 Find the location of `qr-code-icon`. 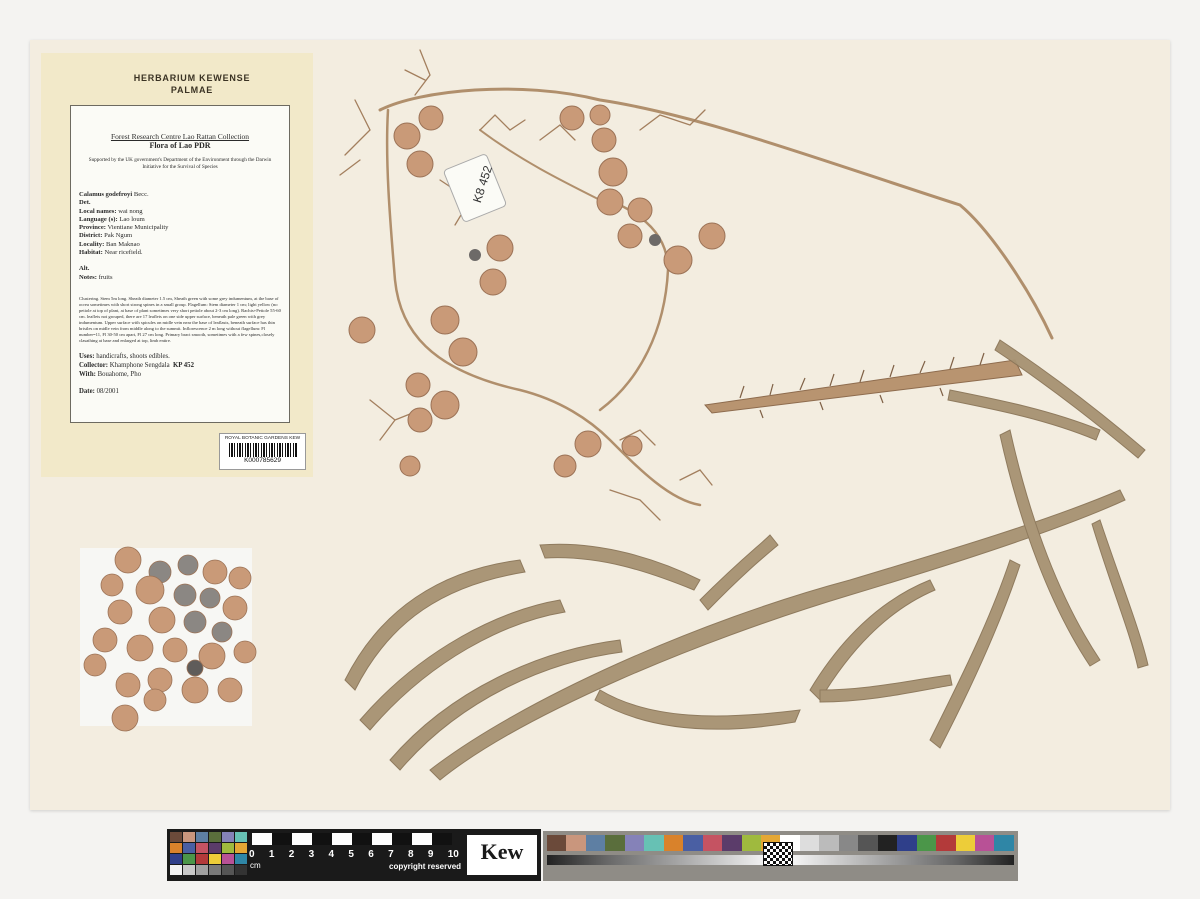

qr-code-icon is located at coordinates (778, 854).